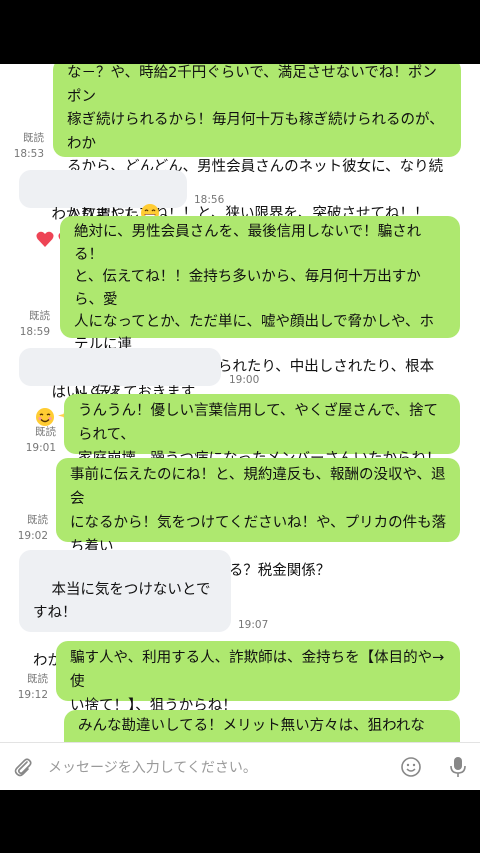 The image size is (480, 853). What do you see at coordinates (152, 767) in the screenshot?
I see `message-input: メッセージを入力してください。` at bounding box center [152, 767].